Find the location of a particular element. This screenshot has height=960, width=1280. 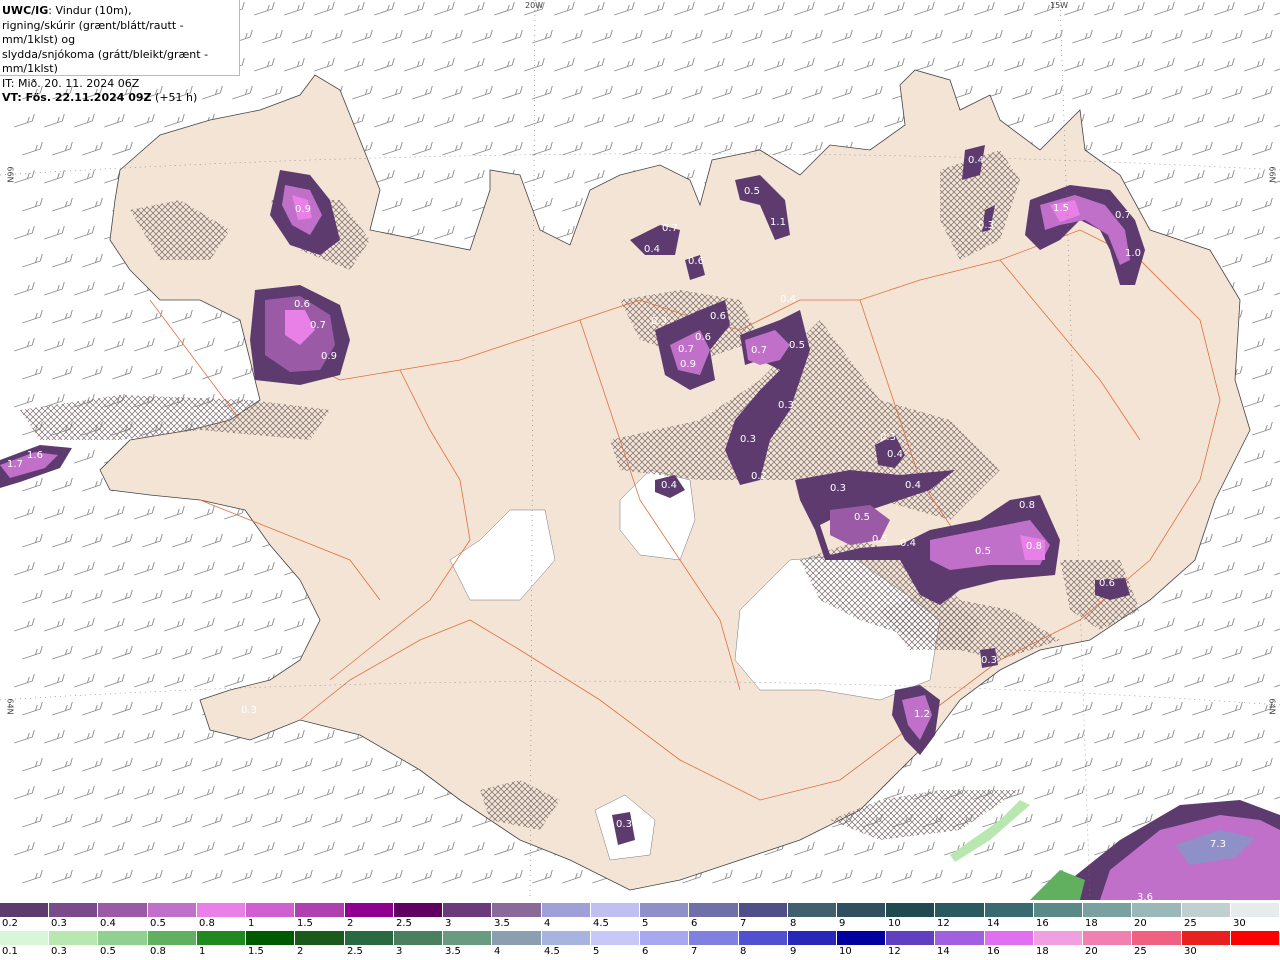

legend-label: 0.8 is located at coordinates (207, 923).